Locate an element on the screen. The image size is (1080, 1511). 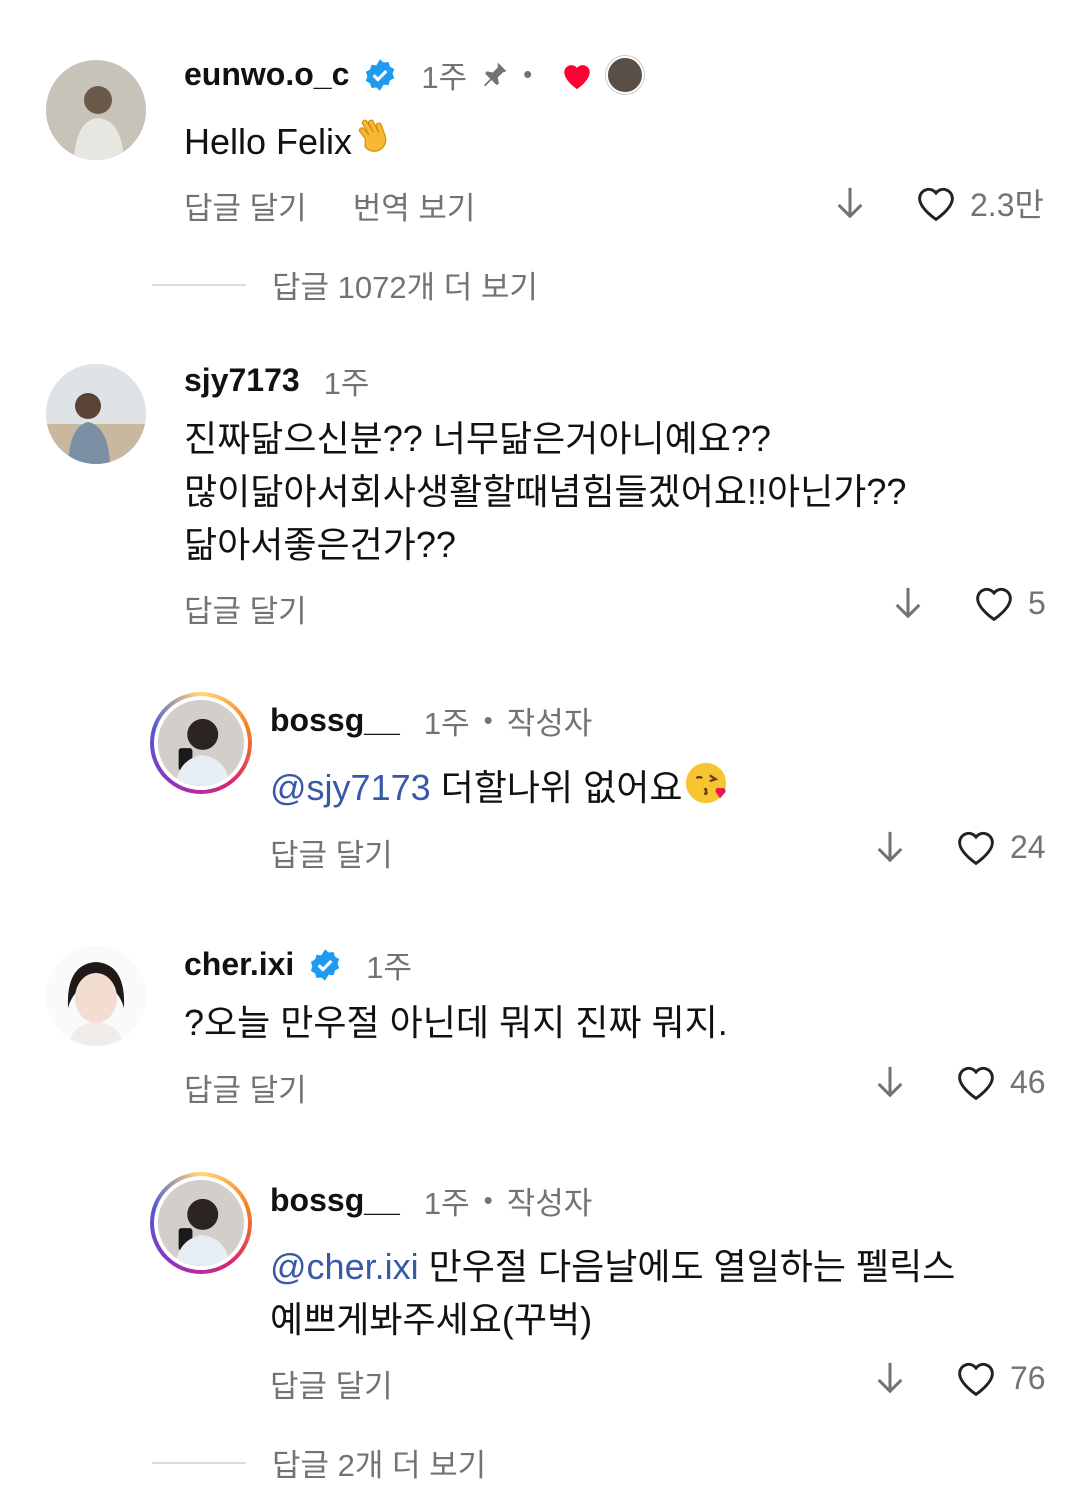
creator-avatar is located at coordinates (625, 74).